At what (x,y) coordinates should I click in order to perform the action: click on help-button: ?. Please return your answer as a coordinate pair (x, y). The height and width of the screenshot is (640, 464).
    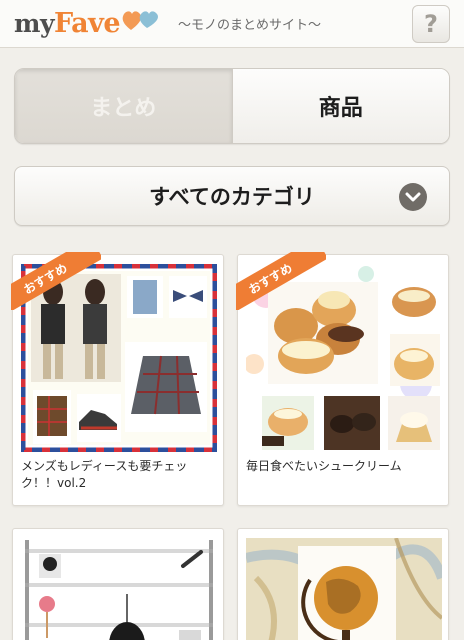
    Looking at the image, I should click on (431, 24).